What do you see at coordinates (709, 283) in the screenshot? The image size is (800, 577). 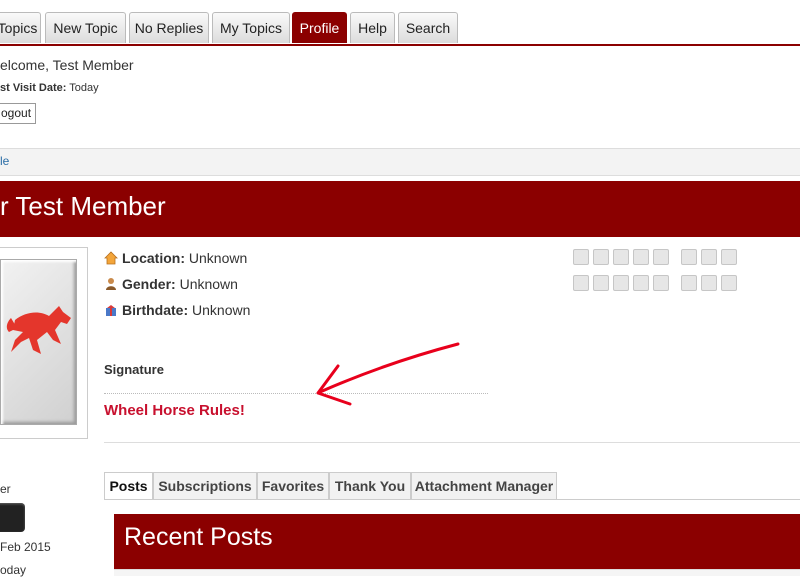 I see `flickr-icon` at bounding box center [709, 283].